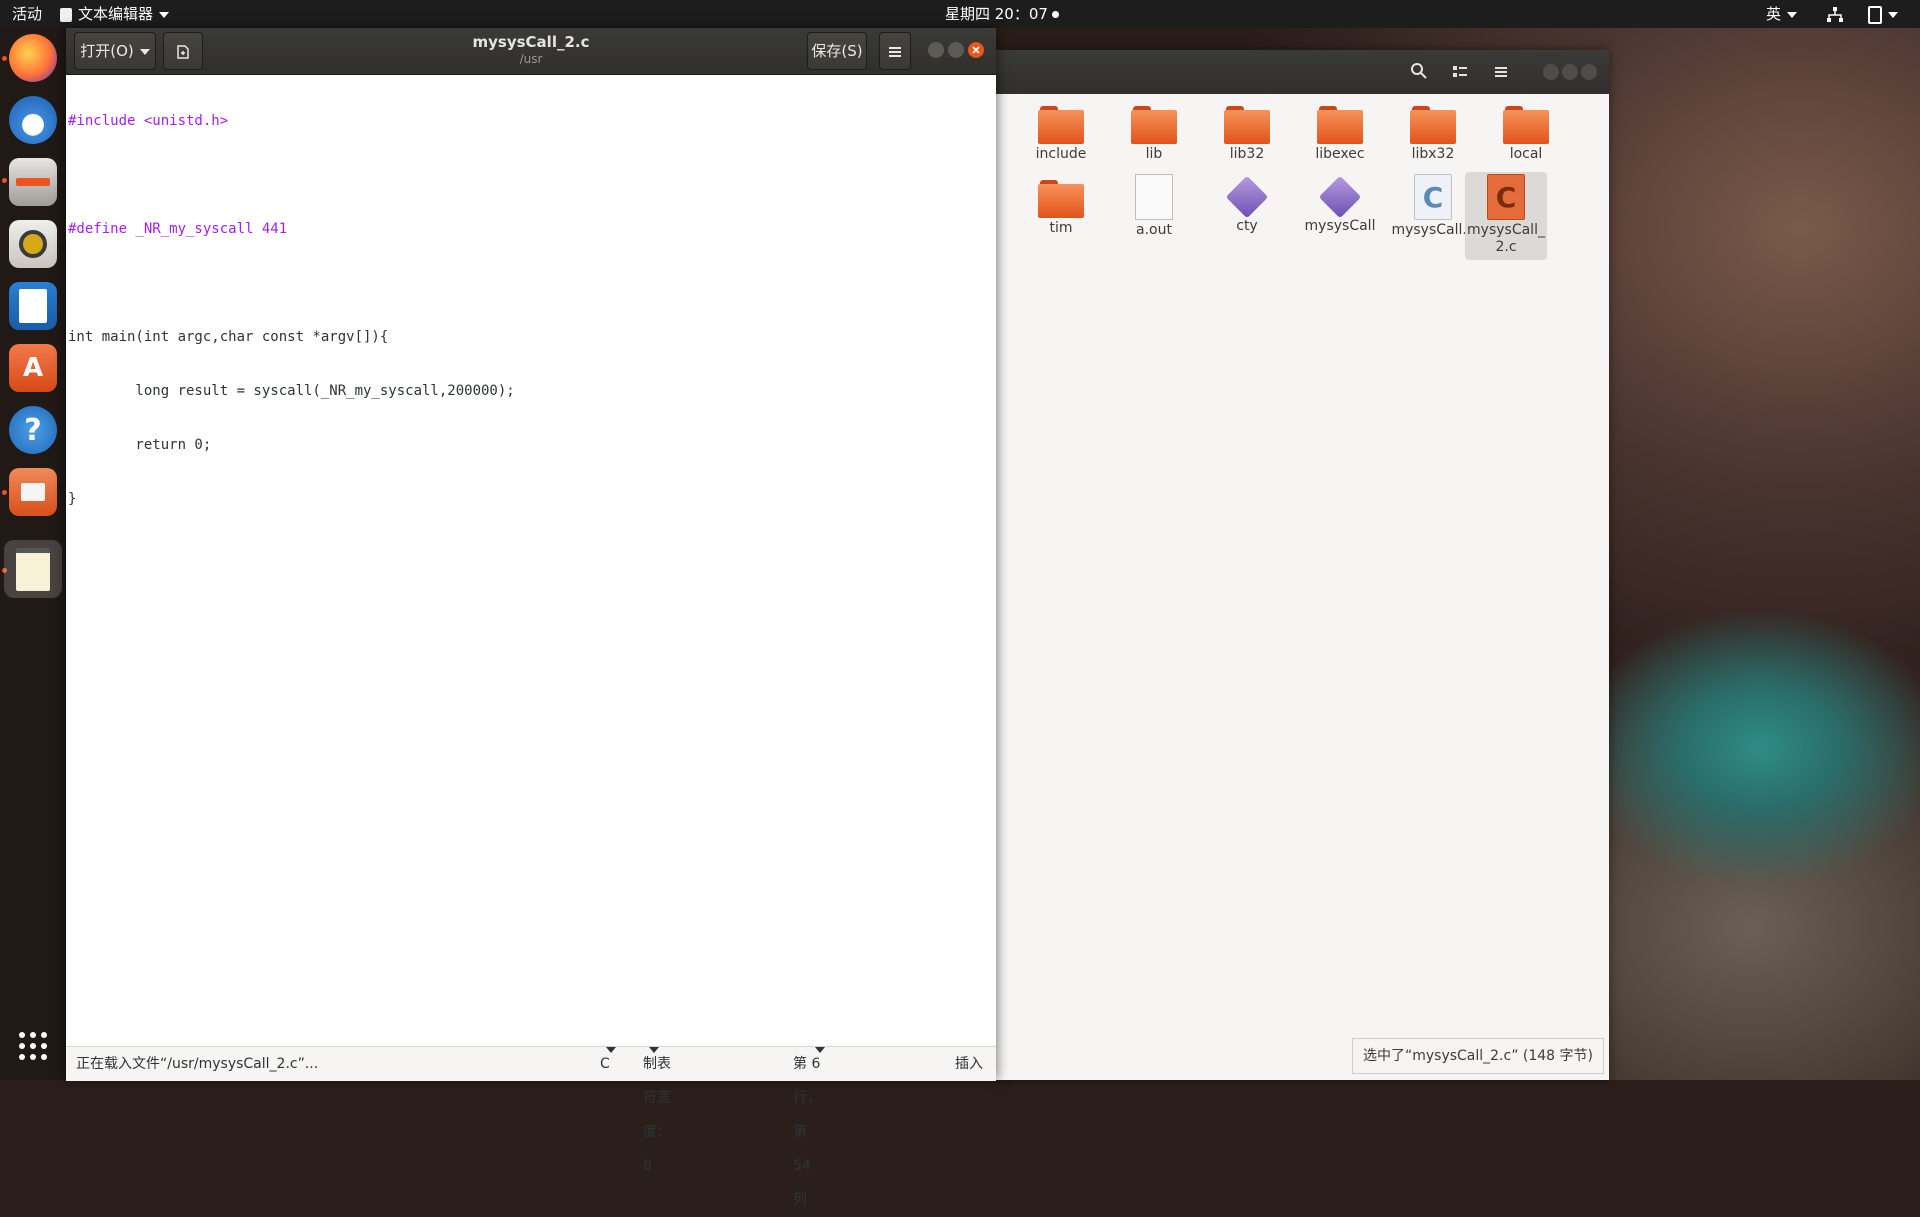 The height and width of the screenshot is (1217, 1920). I want to click on help-icon: ?, so click(33, 430).